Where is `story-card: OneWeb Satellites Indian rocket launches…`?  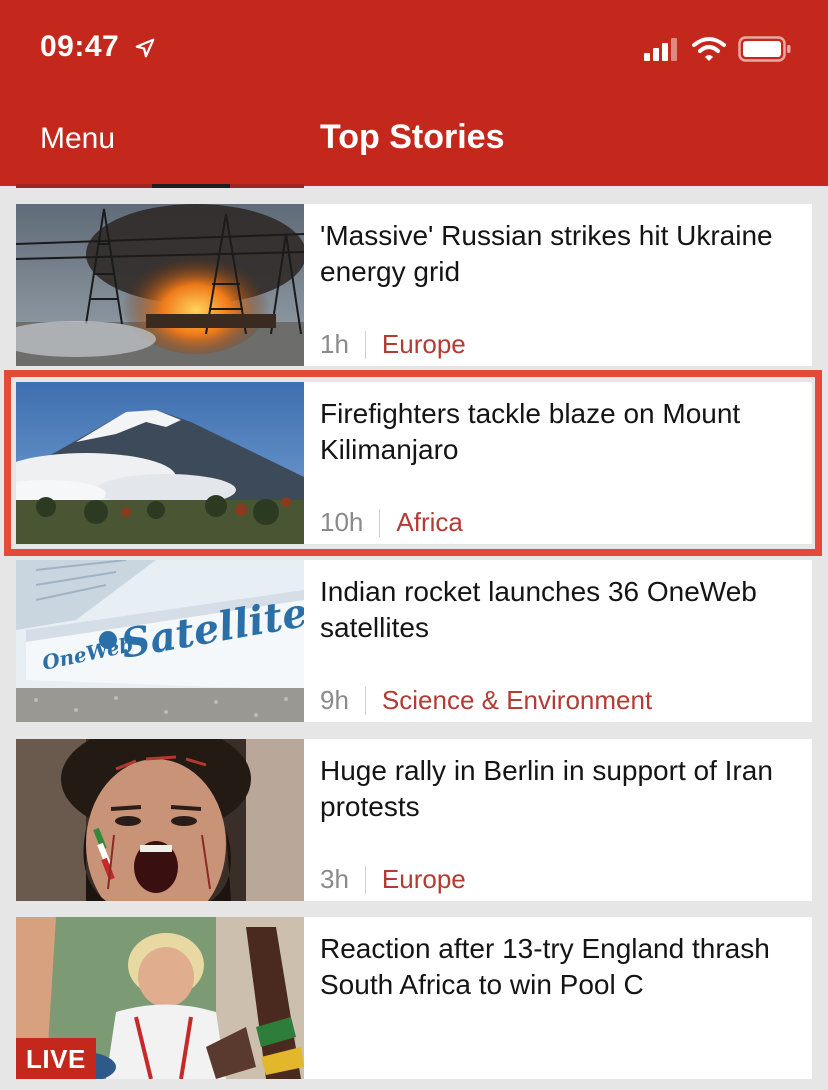 story-card: OneWeb Satellites Indian rocket launches… is located at coordinates (414, 641).